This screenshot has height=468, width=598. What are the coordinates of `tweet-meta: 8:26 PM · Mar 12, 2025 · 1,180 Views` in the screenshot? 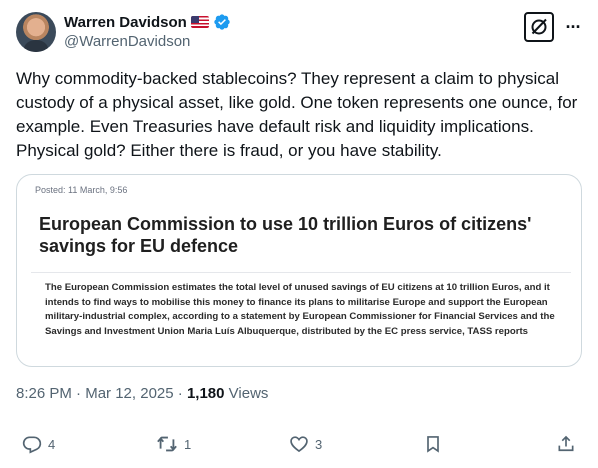 It's located at (142, 393).